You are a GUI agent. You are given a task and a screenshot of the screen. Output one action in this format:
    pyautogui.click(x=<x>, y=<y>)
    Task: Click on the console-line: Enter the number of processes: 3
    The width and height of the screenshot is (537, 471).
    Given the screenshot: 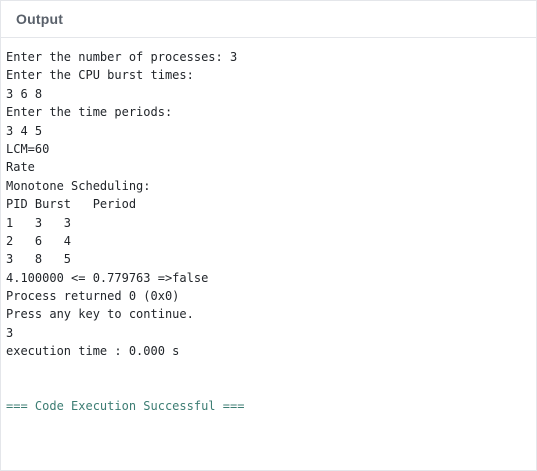 What is the action you would take?
    pyautogui.click(x=122, y=57)
    